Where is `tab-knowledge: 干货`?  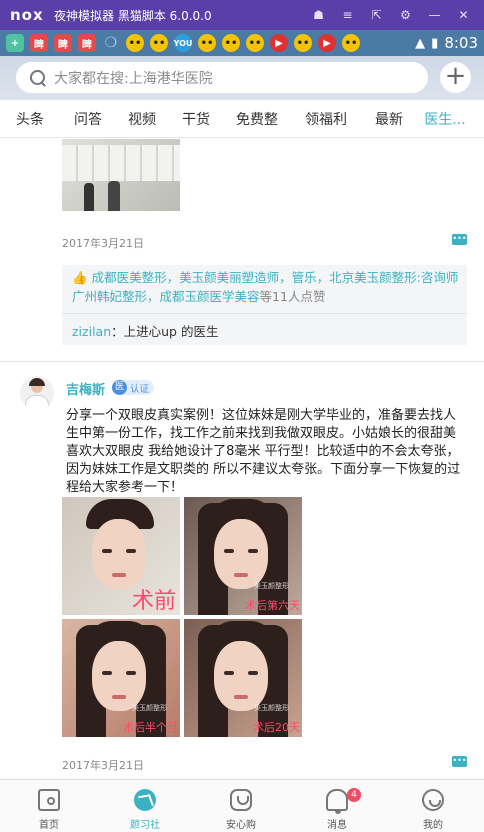 tab-knowledge: 干货 is located at coordinates (196, 119).